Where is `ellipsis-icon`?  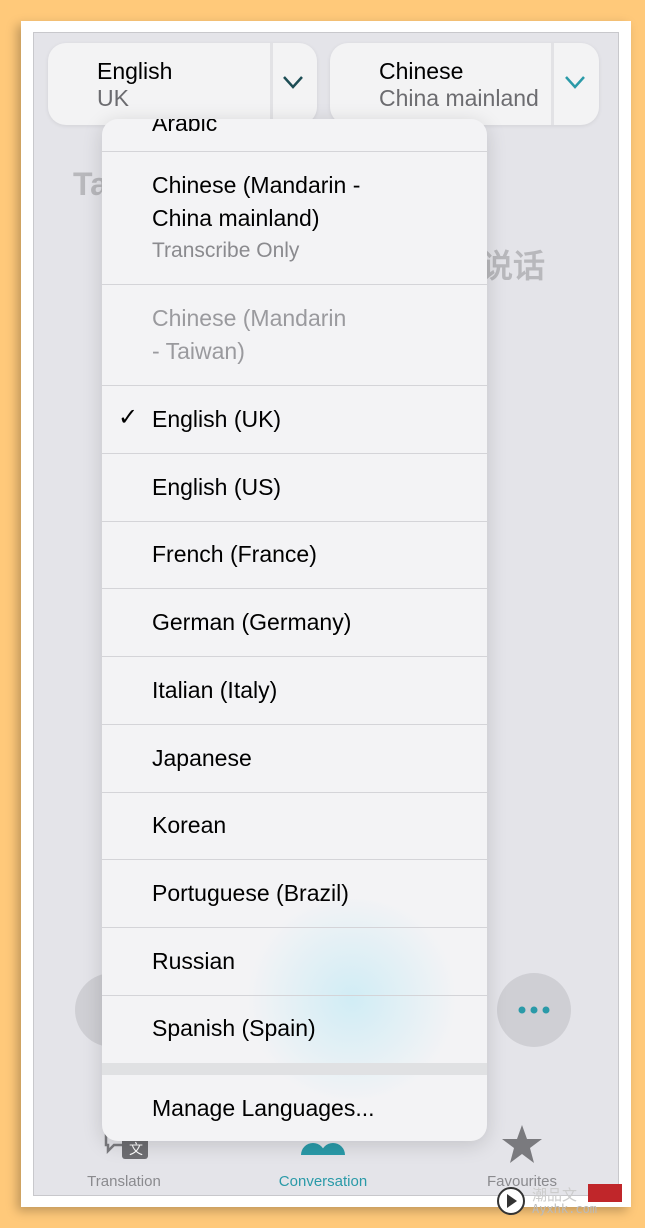
ellipsis-icon is located at coordinates (534, 1010).